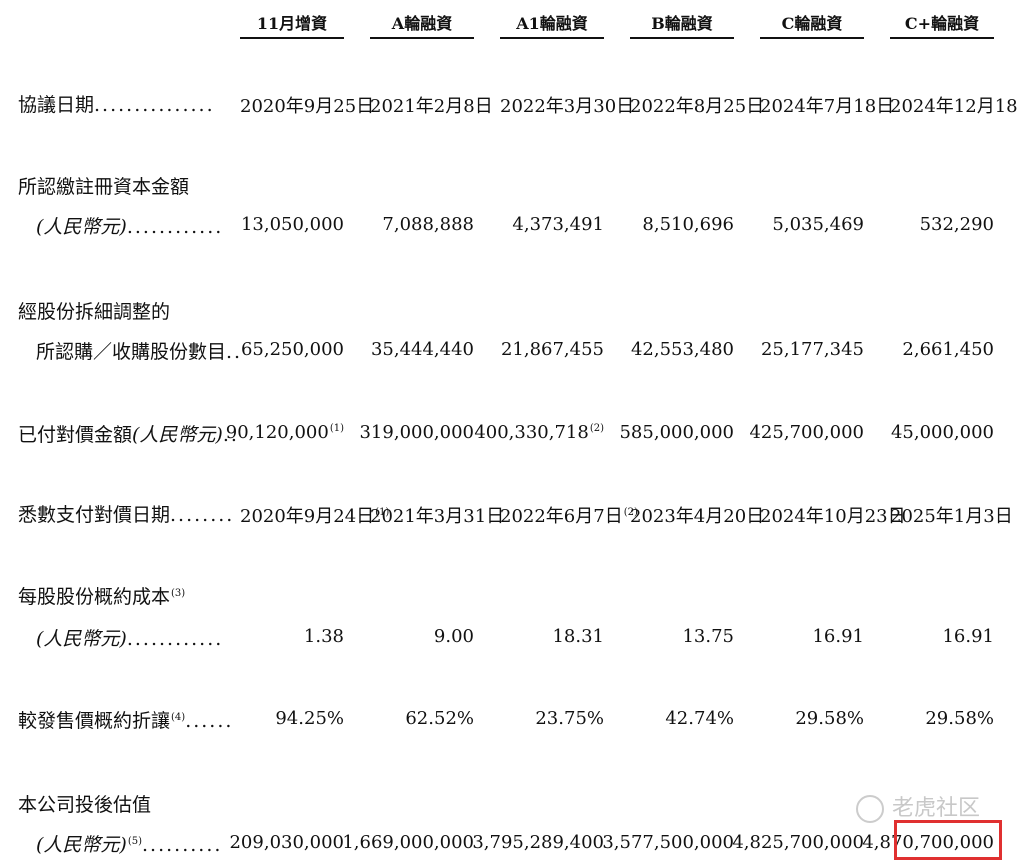 Image resolution: width=1020 pixels, height=864 pixels. Describe the element at coordinates (286, 842) in the screenshot. I see `cell-value: 209,030,000` at that location.